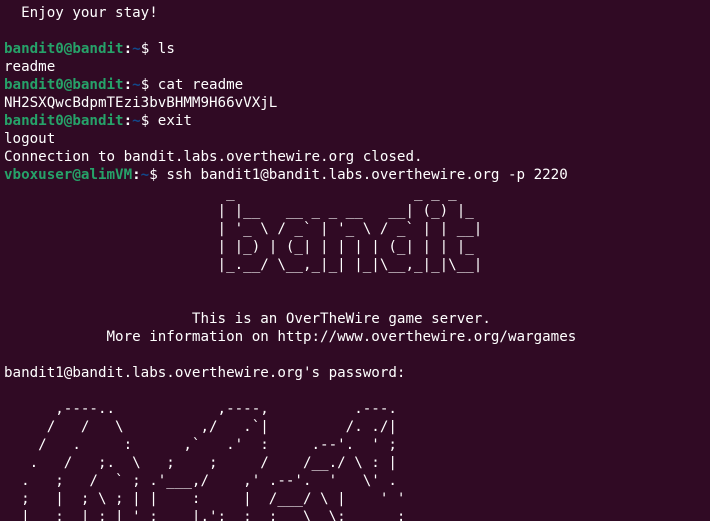  I want to click on output-text: / / \ ,/ .`| /. ./|, so click(200, 427).